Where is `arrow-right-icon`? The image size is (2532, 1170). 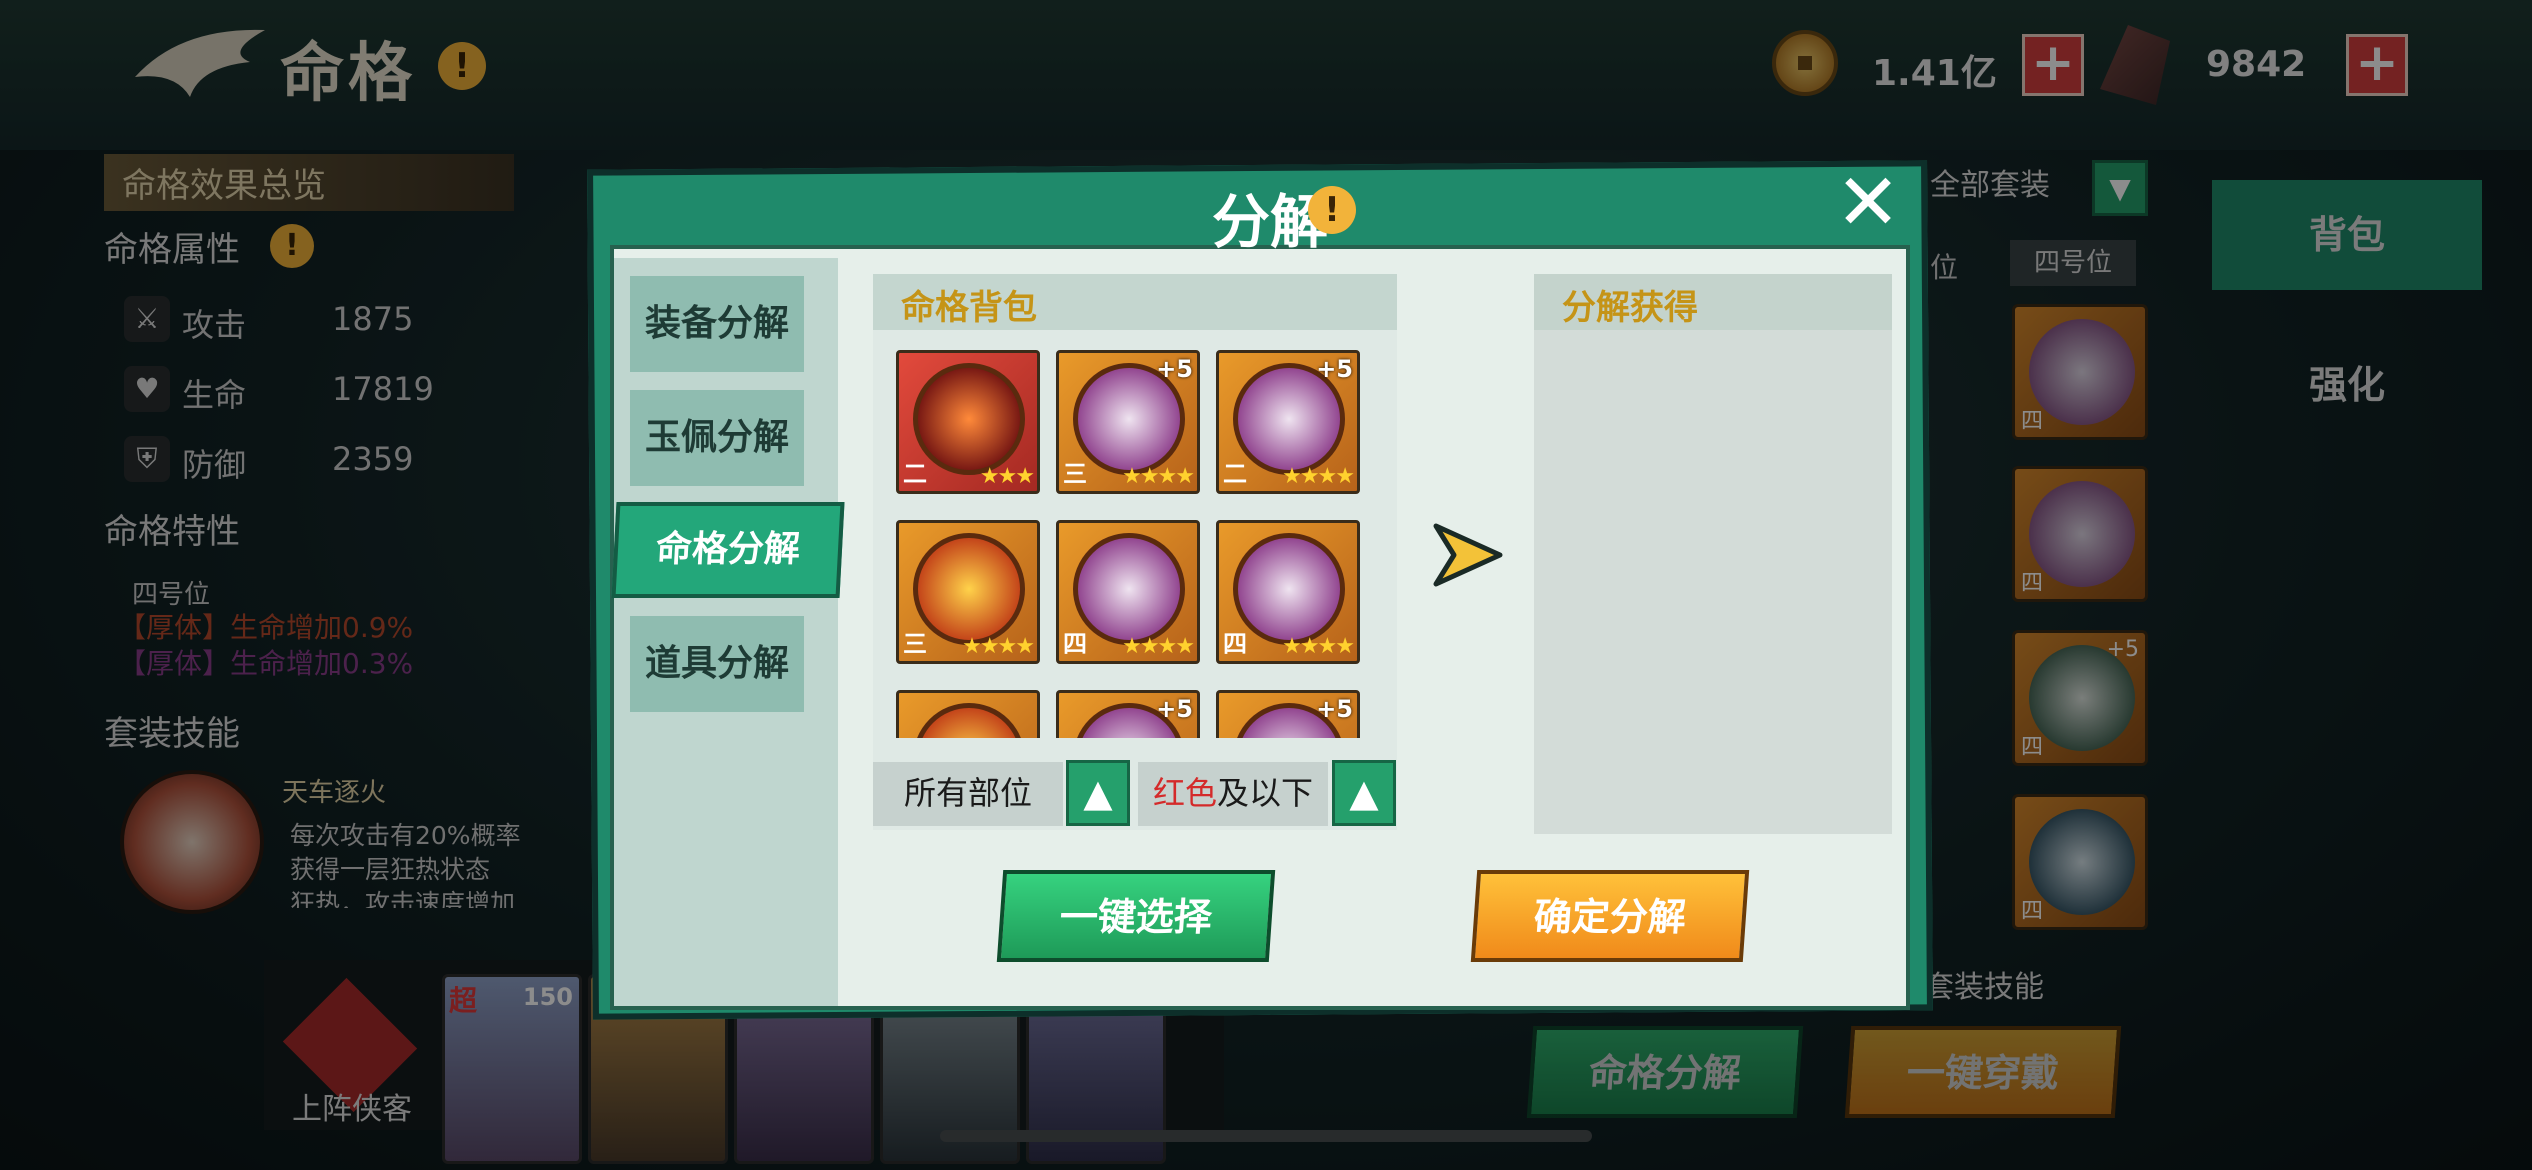 arrow-right-icon is located at coordinates (1468, 555).